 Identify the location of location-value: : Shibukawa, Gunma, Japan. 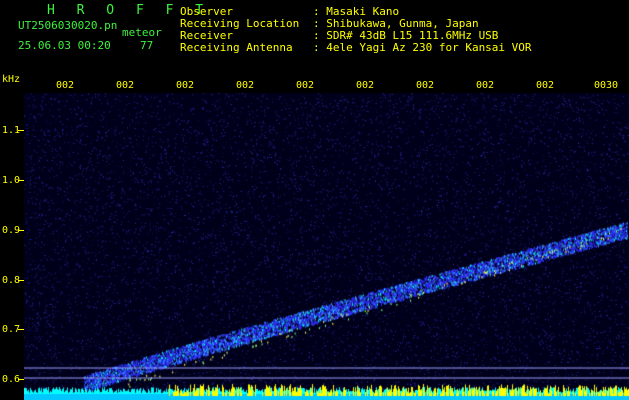
(396, 23).